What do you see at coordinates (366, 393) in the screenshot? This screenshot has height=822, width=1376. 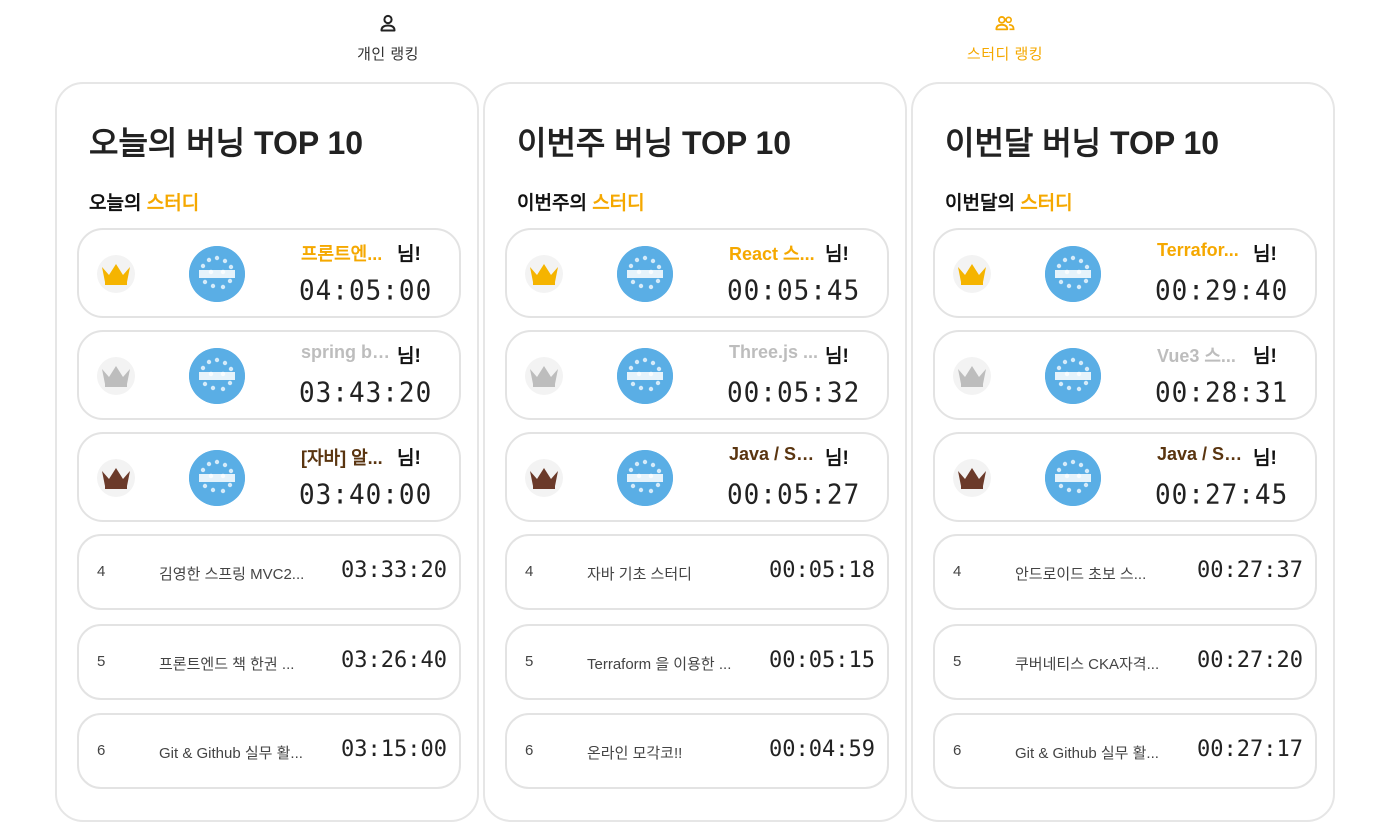 I see `study-time: 03:43:20` at bounding box center [366, 393].